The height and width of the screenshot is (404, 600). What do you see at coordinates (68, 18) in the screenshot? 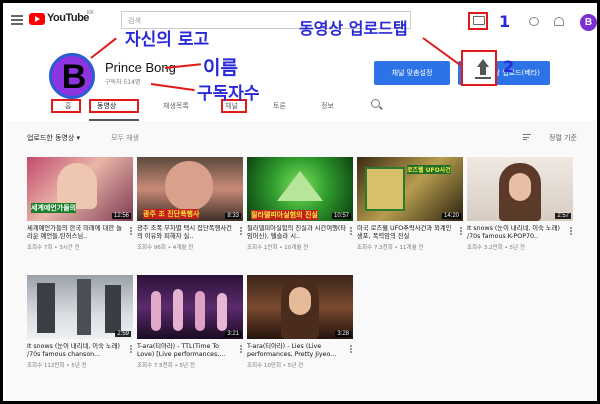
I see `youtube-logo-text: YouTube` at bounding box center [68, 18].